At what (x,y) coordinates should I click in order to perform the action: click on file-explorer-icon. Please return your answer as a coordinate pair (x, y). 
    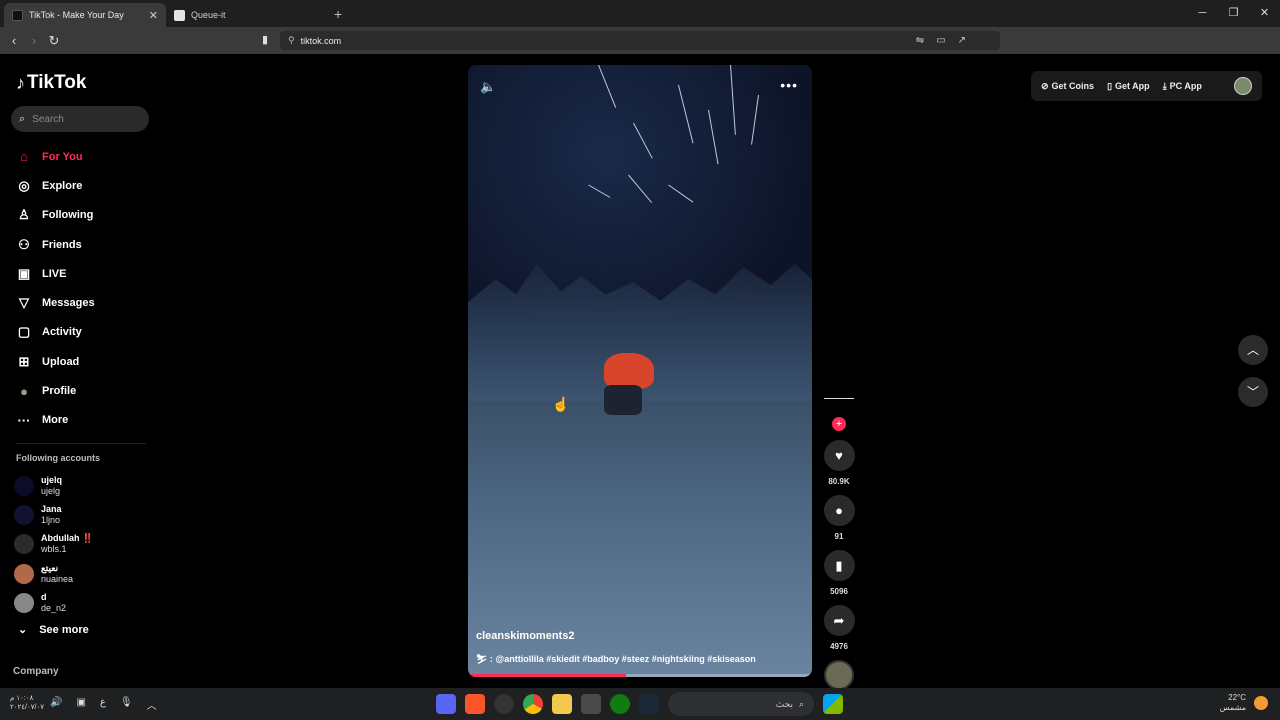
    Looking at the image, I should click on (562, 704).